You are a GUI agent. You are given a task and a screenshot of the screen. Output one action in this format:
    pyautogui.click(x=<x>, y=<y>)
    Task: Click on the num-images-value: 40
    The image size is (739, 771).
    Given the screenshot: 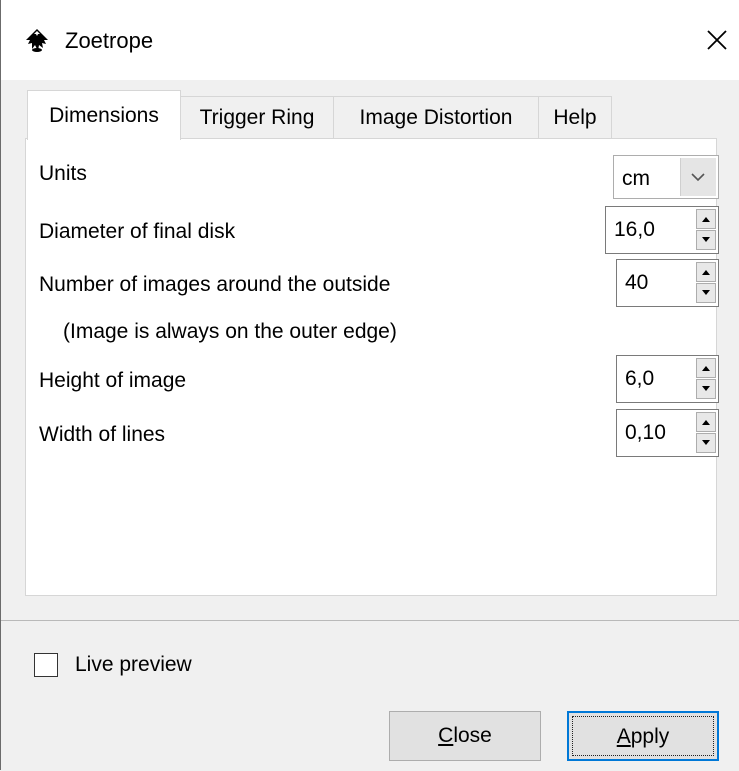 What is the action you would take?
    pyautogui.click(x=637, y=282)
    